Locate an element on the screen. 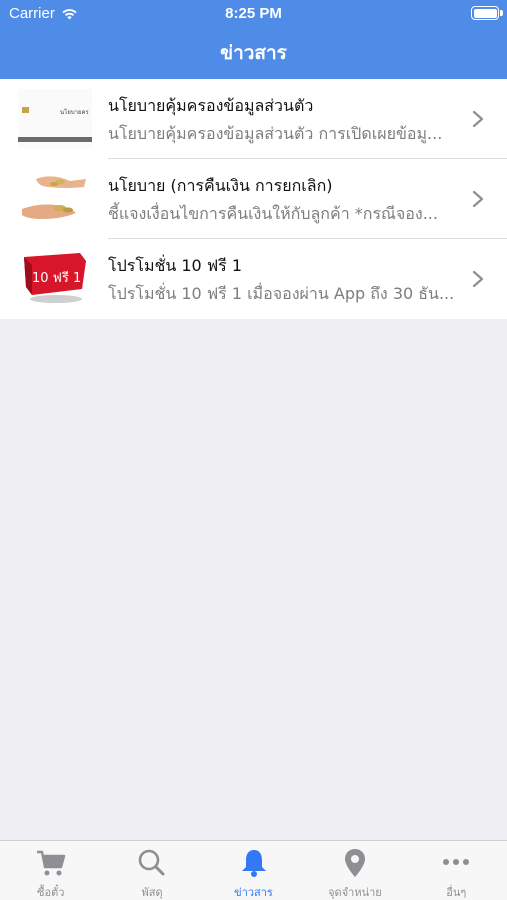 The image size is (507, 900). news-title: โปรโมชั่น 10 ฟรี 1 is located at coordinates (175, 265).